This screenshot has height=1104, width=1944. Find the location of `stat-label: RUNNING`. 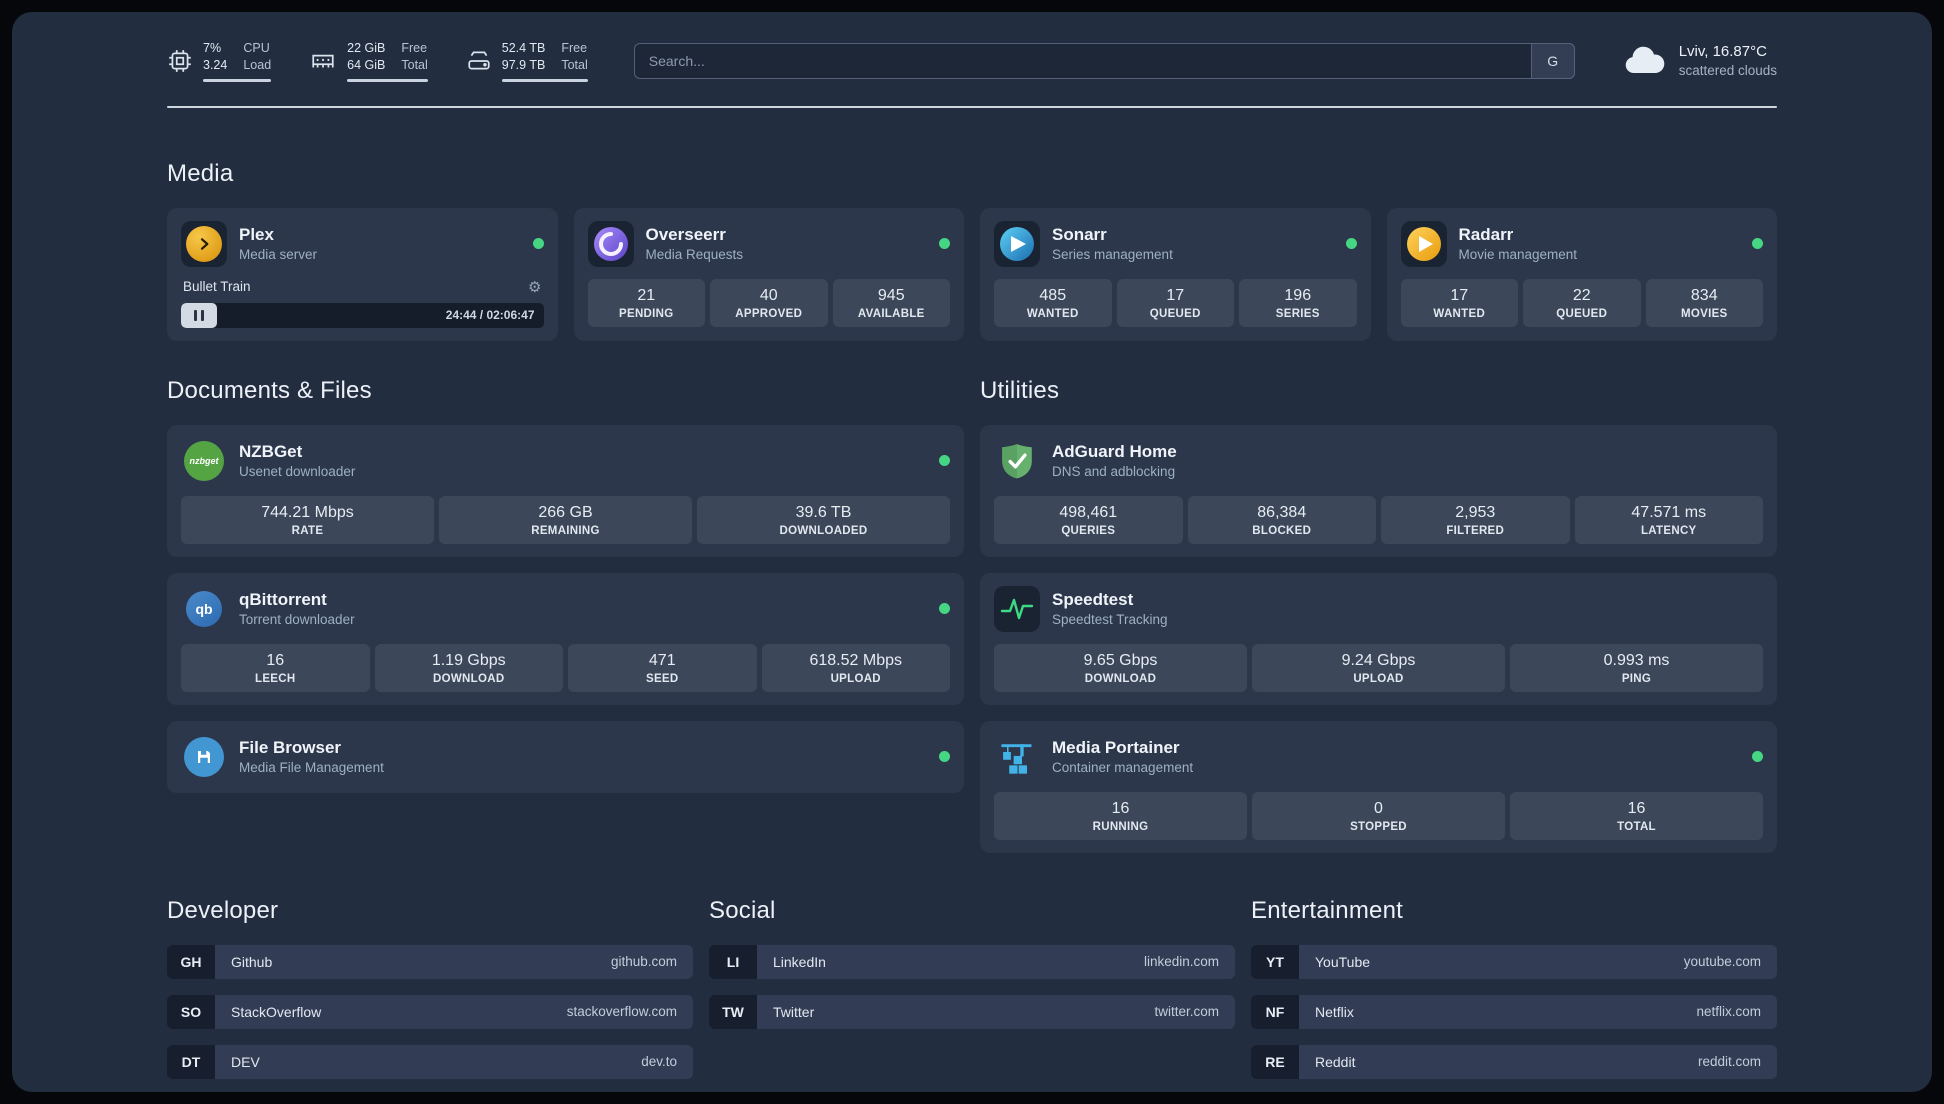

stat-label: RUNNING is located at coordinates (1120, 826).